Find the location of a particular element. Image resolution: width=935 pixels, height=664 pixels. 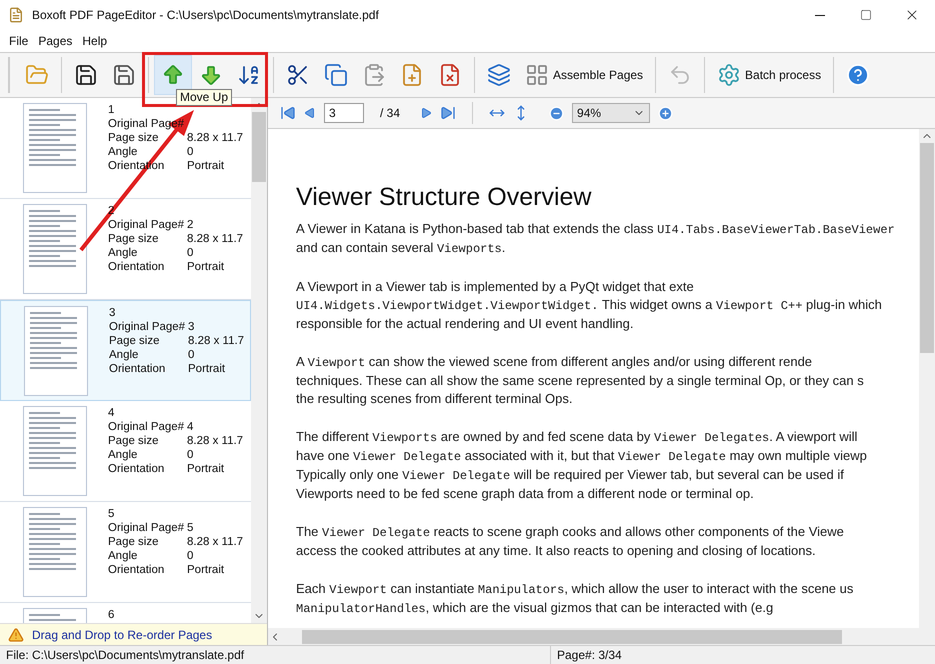

status-page: Page#: 3/34 is located at coordinates (610, 655).